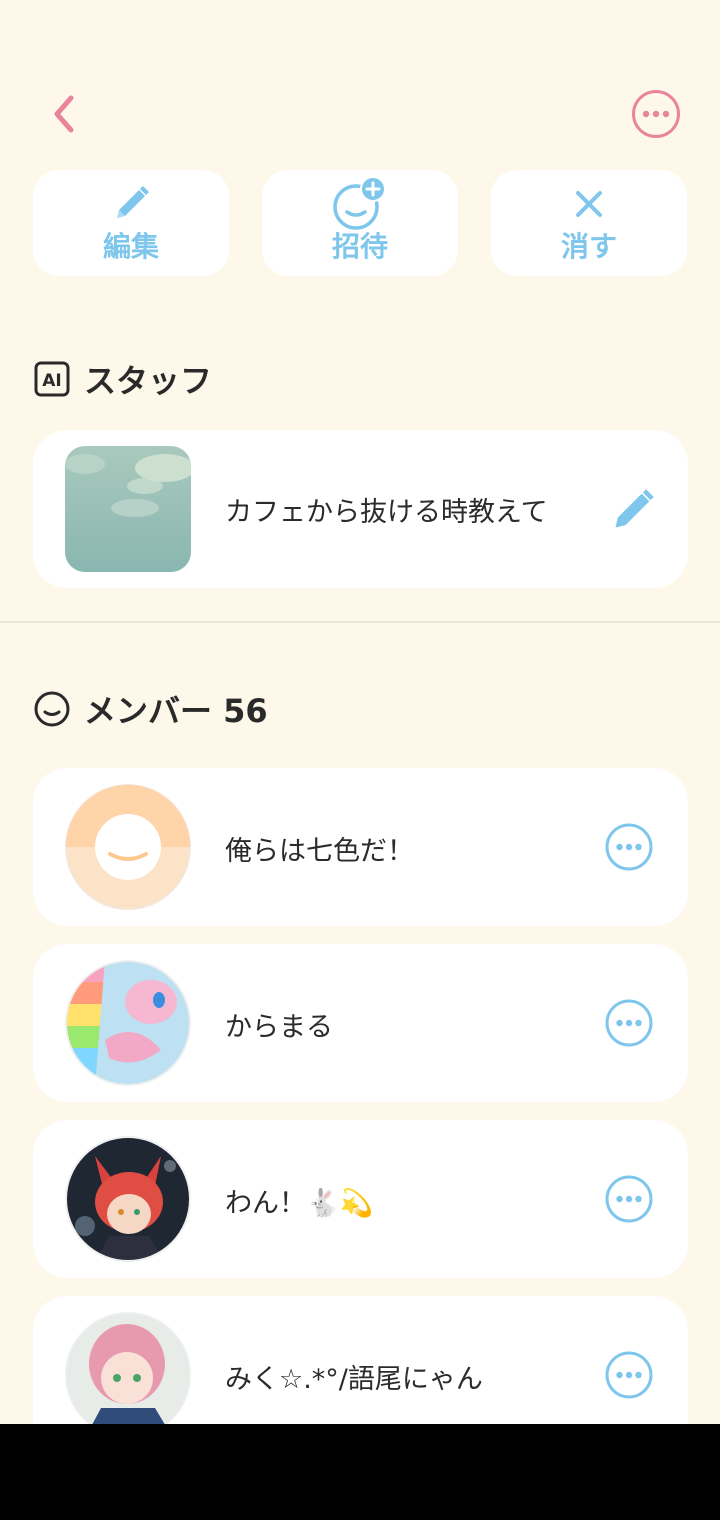  Describe the element at coordinates (148, 381) in the screenshot. I see `staff-title: スタッフ` at that location.